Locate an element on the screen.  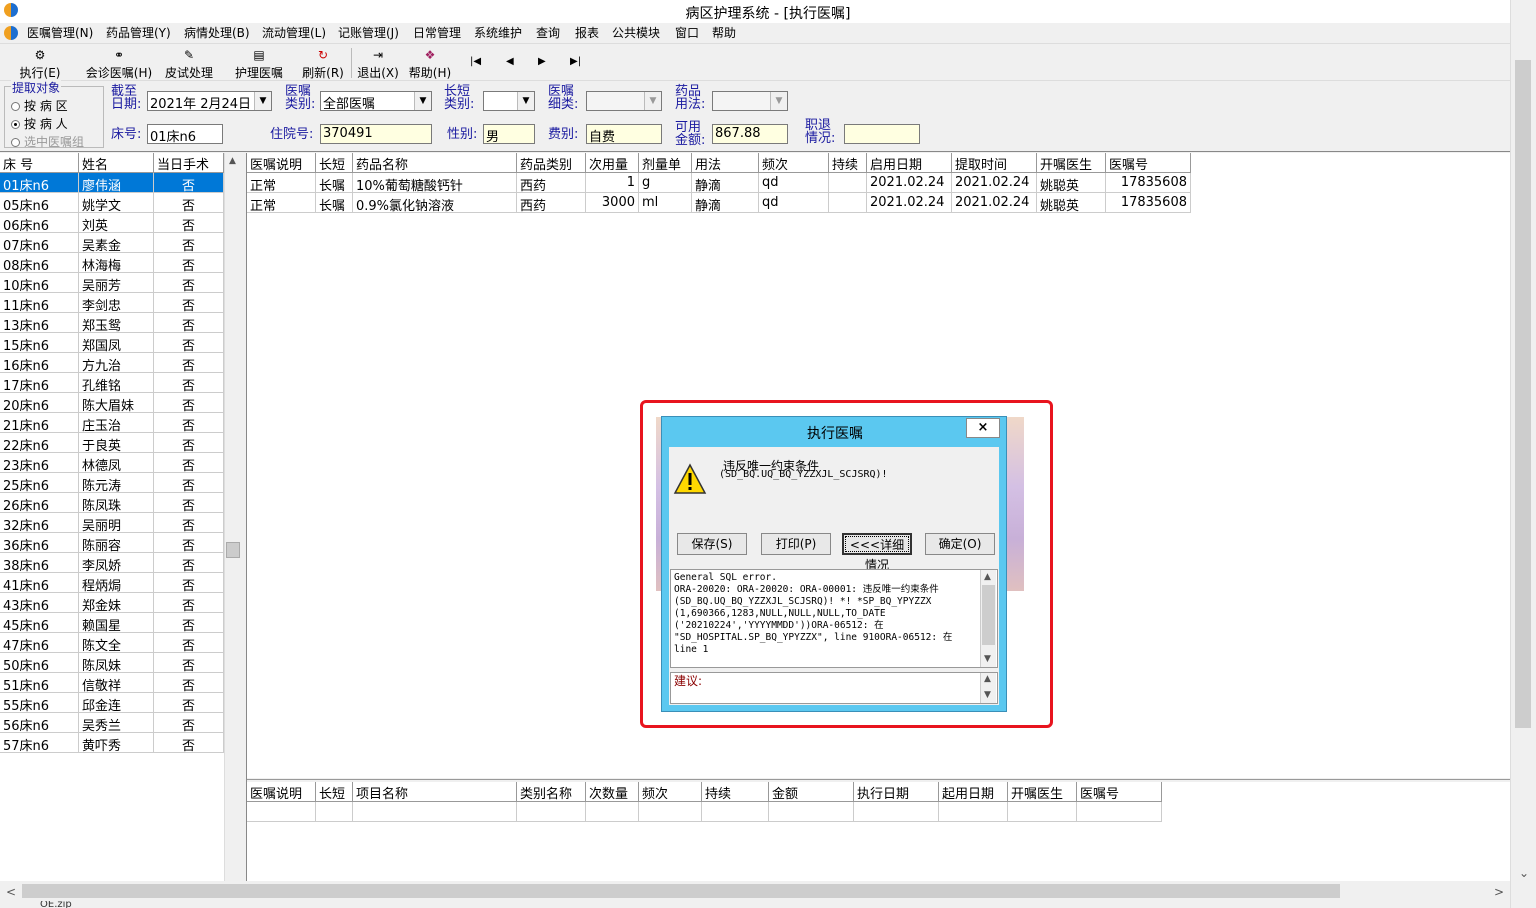
table-cell: 20床n6 is located at coordinates (39, 403).